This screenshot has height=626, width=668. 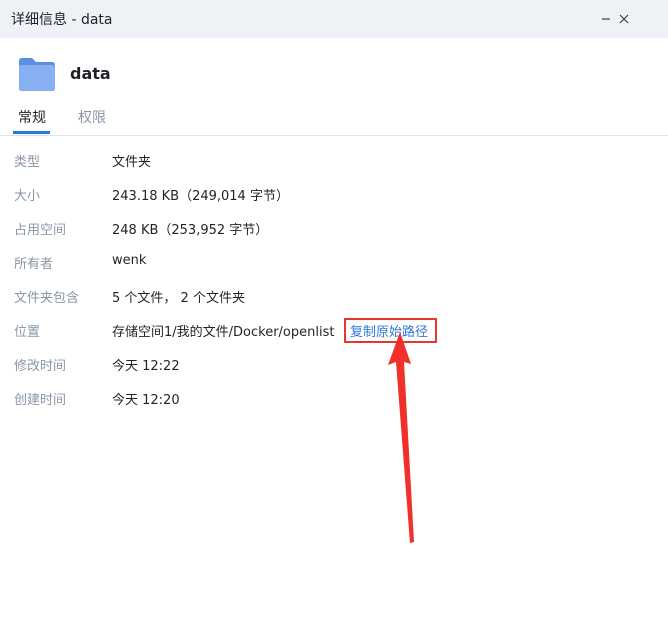 What do you see at coordinates (334, 398) in the screenshot?
I see `property-row-created: 创建时间 今天 12:20` at bounding box center [334, 398].